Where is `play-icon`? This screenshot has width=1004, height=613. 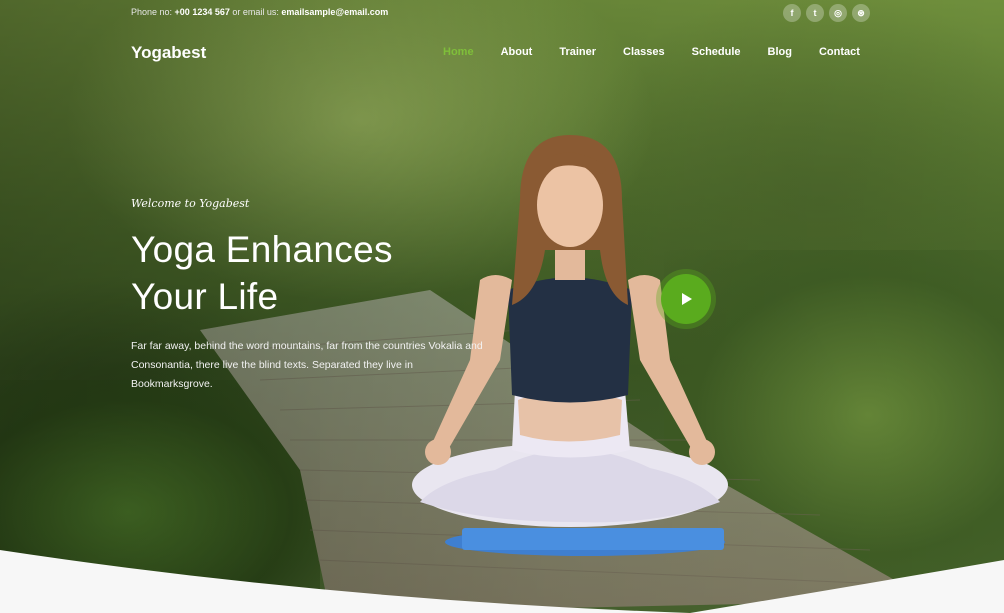 play-icon is located at coordinates (687, 299).